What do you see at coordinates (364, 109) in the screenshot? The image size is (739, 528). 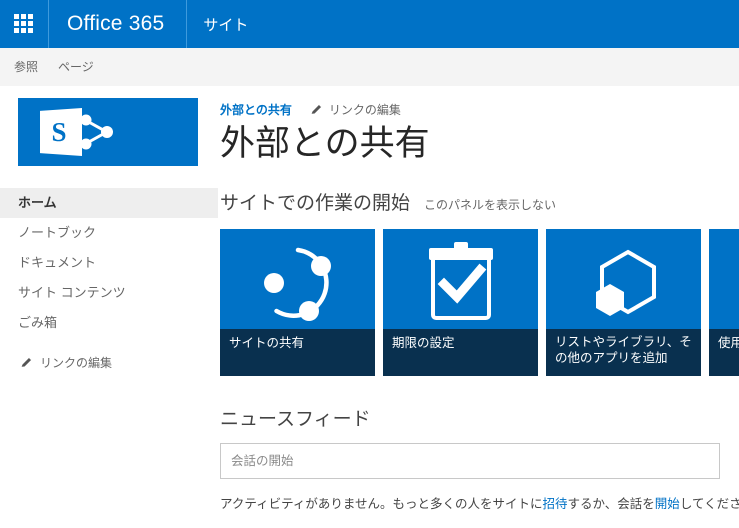 I see `content-edit-links-label: リンクの編集` at bounding box center [364, 109].